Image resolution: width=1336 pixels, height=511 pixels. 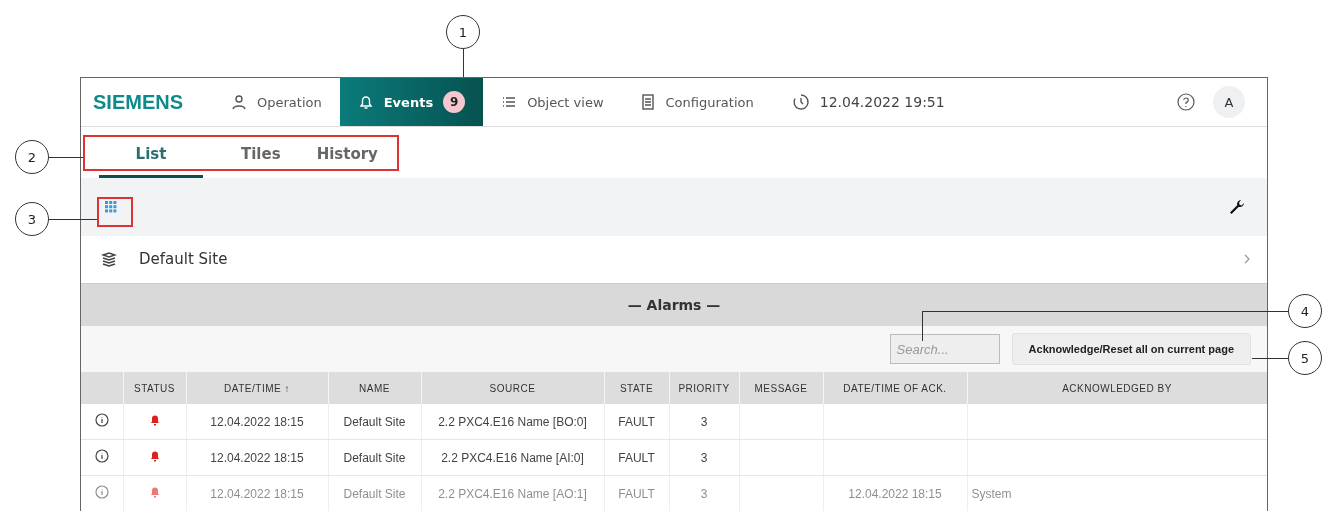 What do you see at coordinates (1305, 358) in the screenshot?
I see `callout-number: 5` at bounding box center [1305, 358].